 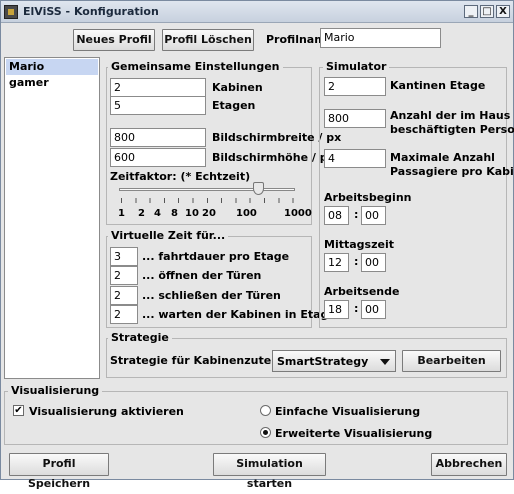 What do you see at coordinates (158, 105) in the screenshot?
I see `etagen-input: 5` at bounding box center [158, 105].